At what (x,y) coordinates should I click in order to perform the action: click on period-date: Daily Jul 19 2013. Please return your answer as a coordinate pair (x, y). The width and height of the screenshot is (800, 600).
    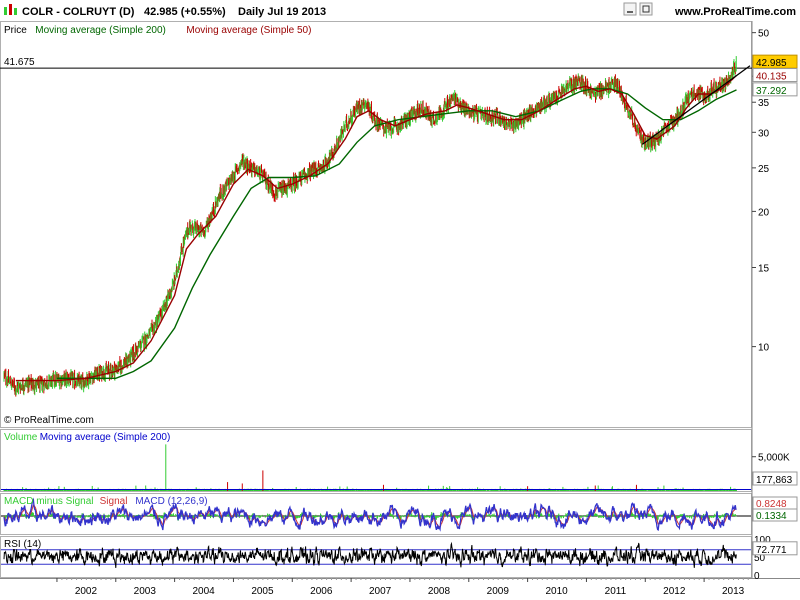
    Looking at the image, I should click on (282, 12).